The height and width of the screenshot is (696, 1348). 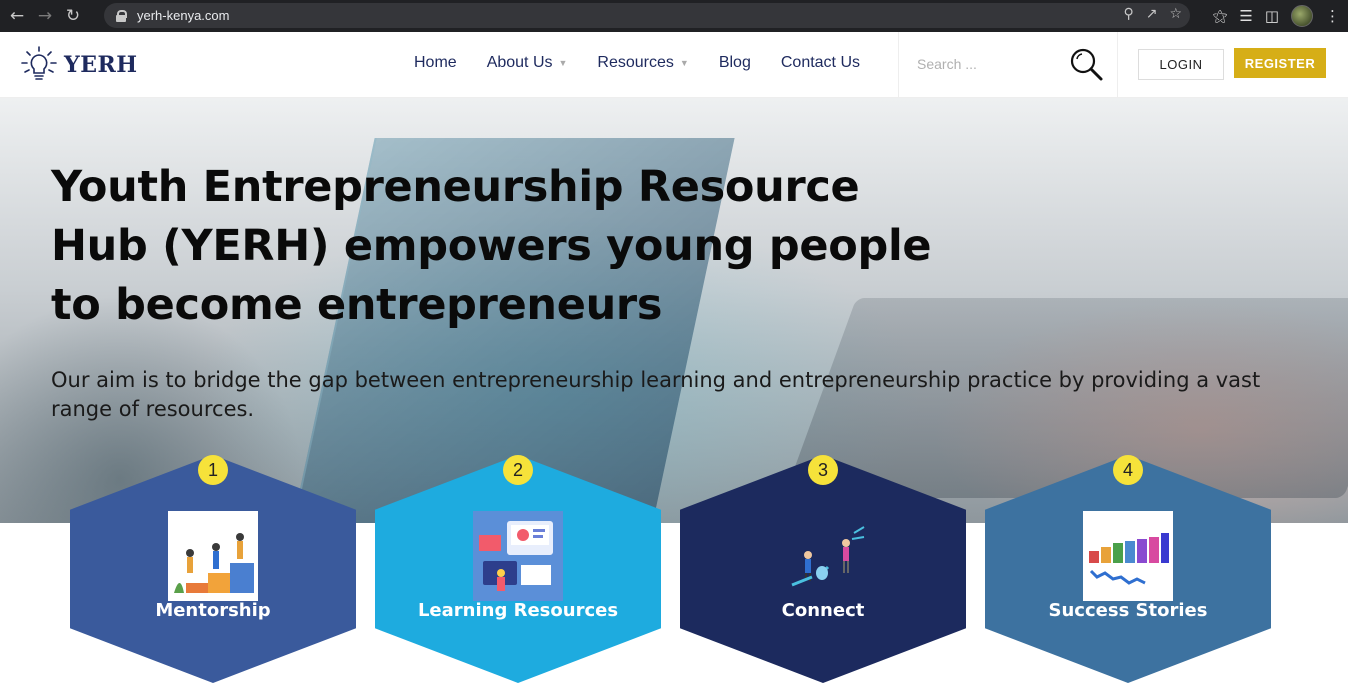 What do you see at coordinates (820, 63) in the screenshot?
I see `nav-contact-us: Contact Us` at bounding box center [820, 63].